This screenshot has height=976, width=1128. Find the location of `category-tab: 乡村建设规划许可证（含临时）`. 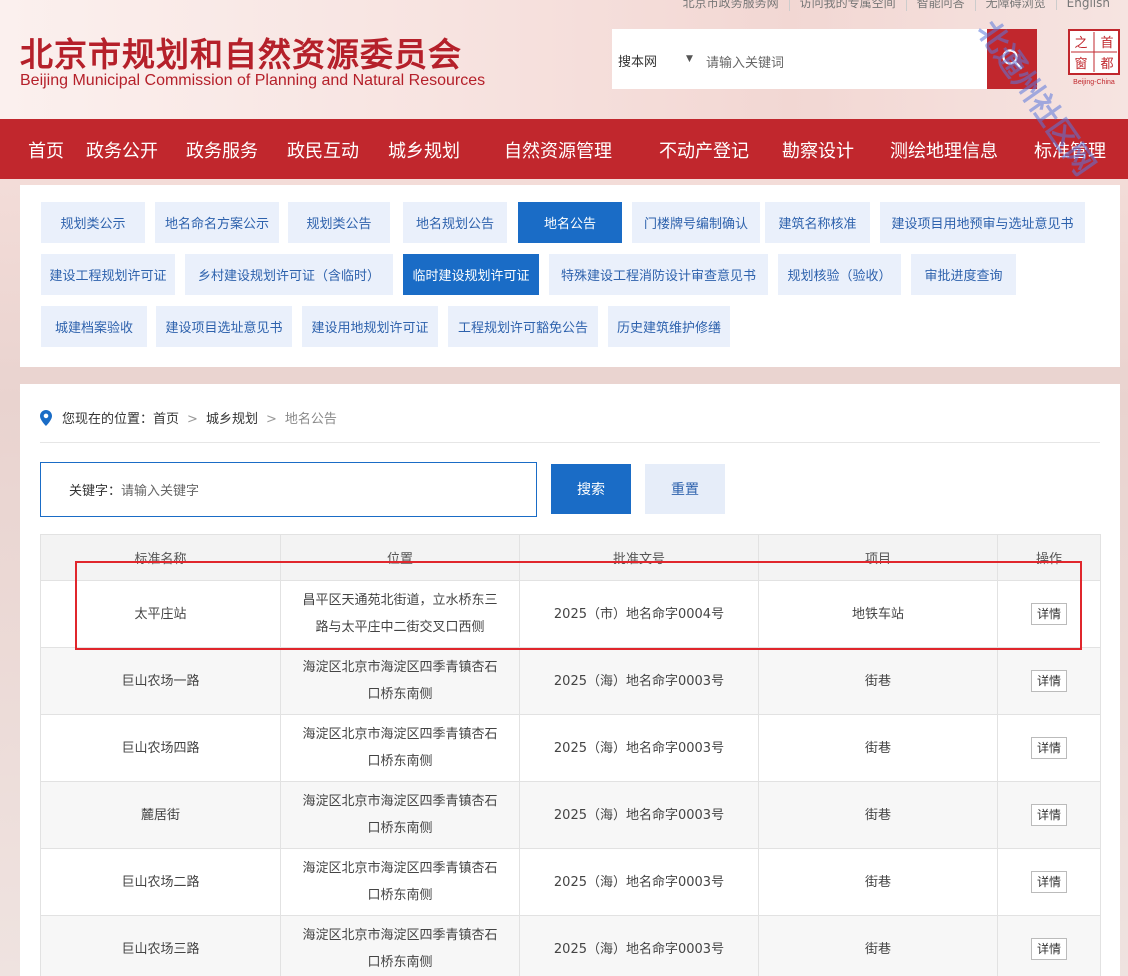

category-tab: 乡村建设规划许可证（含临时） is located at coordinates (289, 274).